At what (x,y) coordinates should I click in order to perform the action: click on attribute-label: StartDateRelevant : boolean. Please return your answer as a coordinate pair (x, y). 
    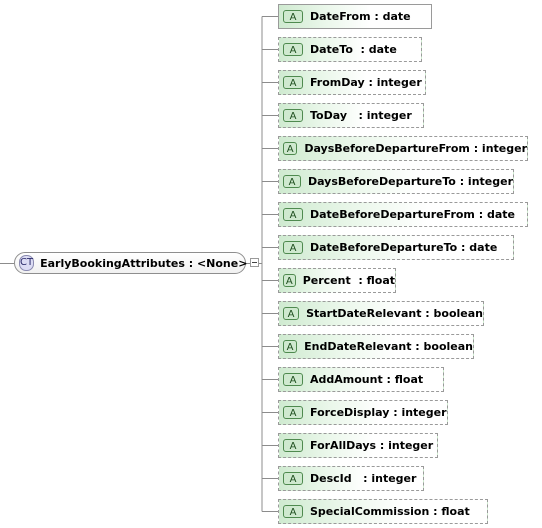
    Looking at the image, I should click on (394, 313).